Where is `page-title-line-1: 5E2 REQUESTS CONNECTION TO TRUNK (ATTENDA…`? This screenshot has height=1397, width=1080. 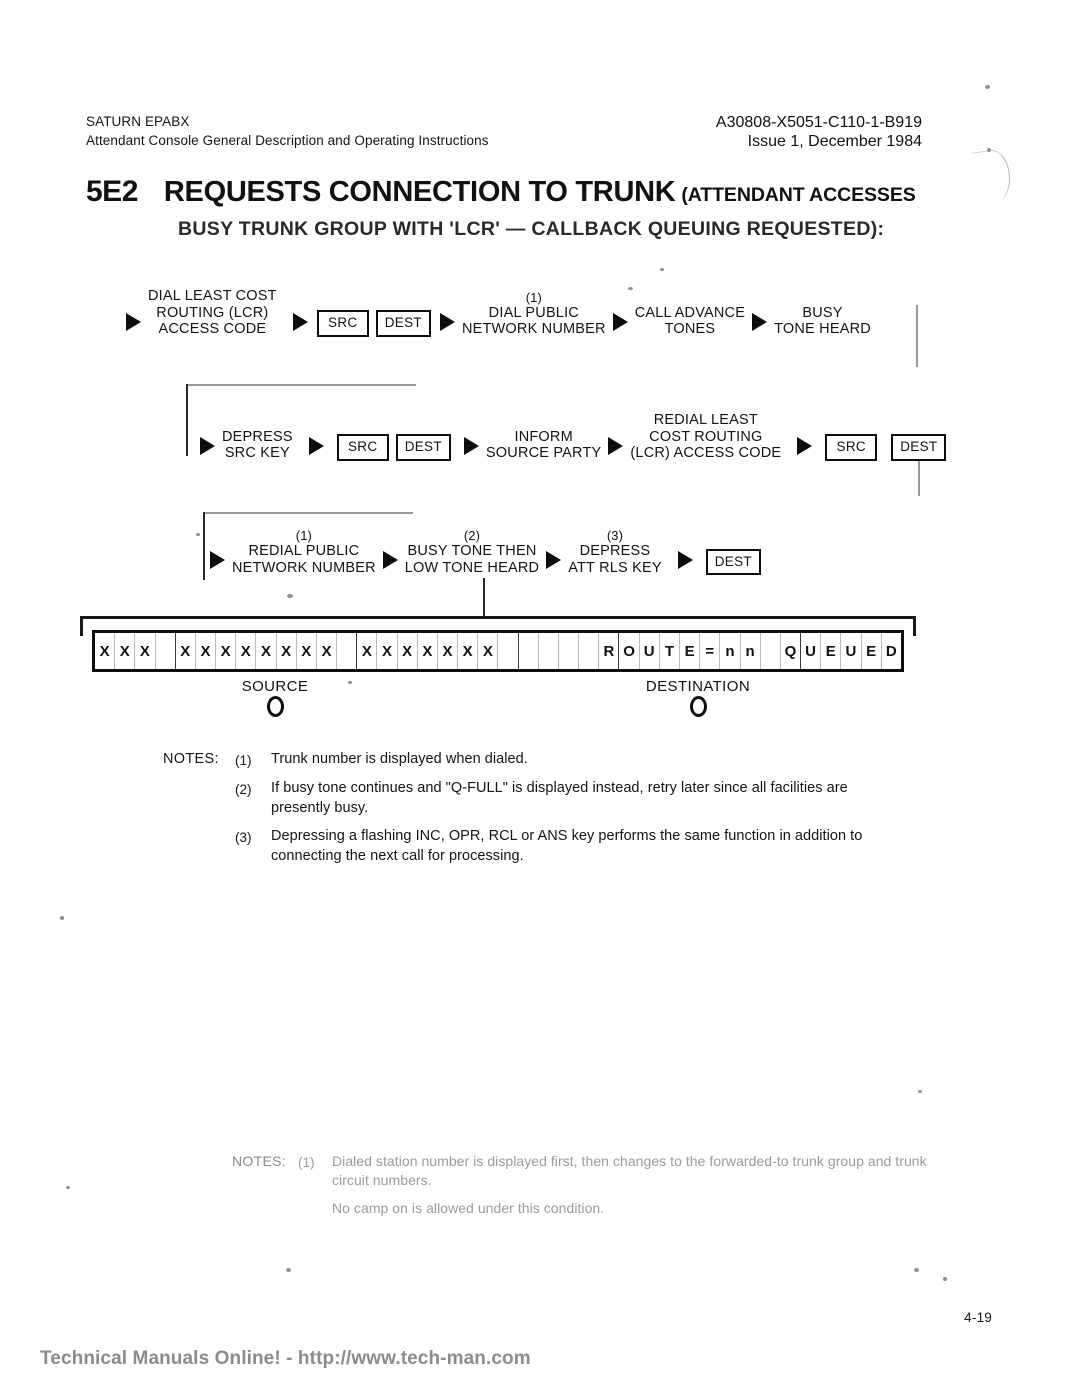
page-title-line-1: 5E2 REQUESTS CONNECTION TO TRUNK (ATTENDA… is located at coordinates (536, 192).